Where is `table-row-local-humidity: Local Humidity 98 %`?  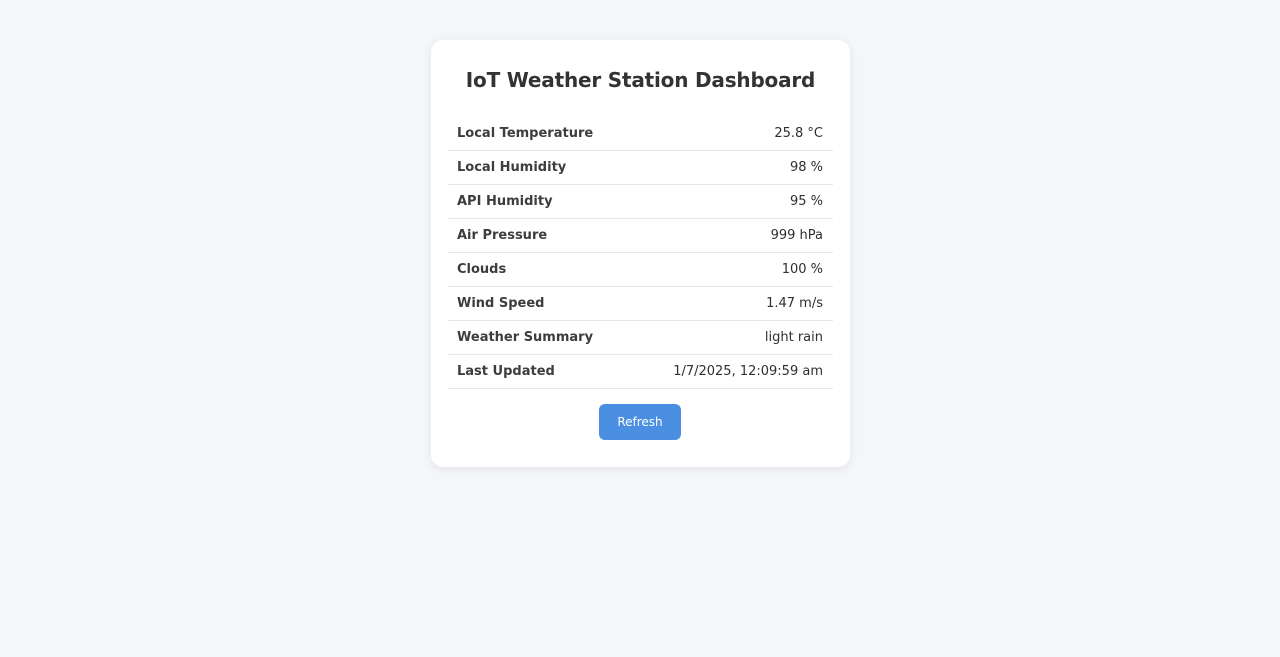
table-row-local-humidity: Local Humidity 98 % is located at coordinates (640, 168).